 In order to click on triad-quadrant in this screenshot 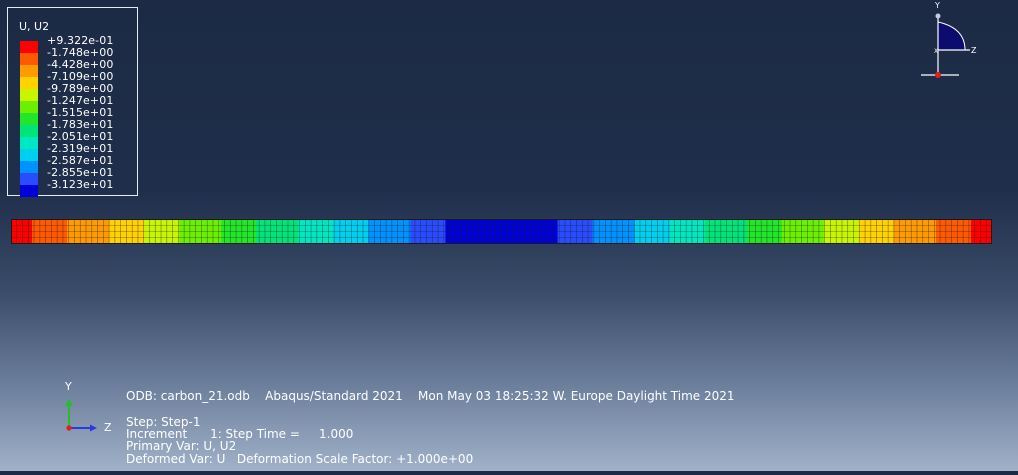, I will do `click(951, 36)`.